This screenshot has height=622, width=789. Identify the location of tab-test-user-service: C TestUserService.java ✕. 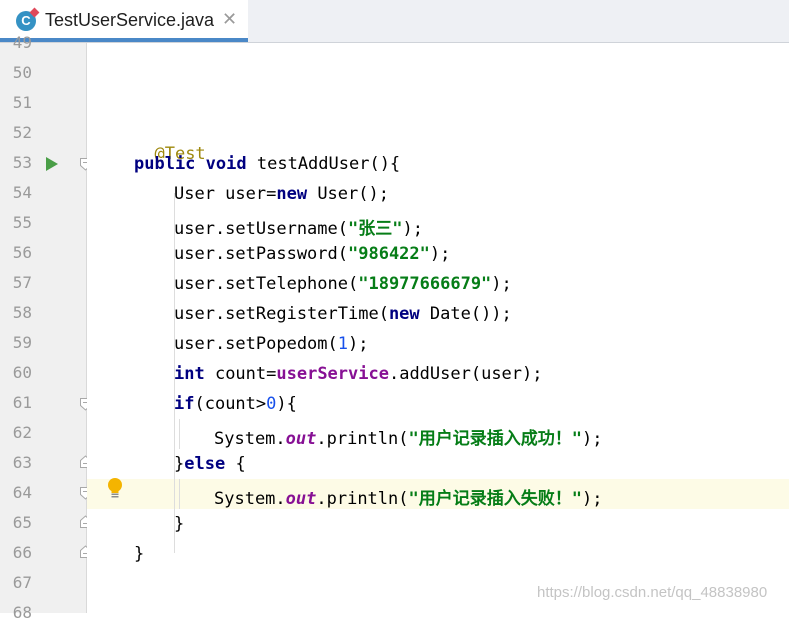
(124, 21).